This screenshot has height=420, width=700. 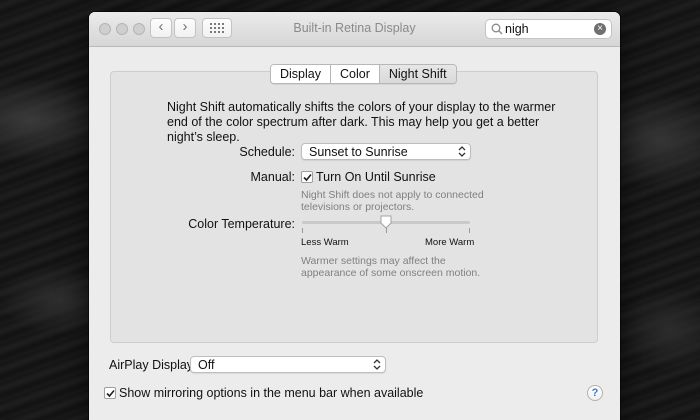 What do you see at coordinates (497, 29) in the screenshot?
I see `search-icon` at bounding box center [497, 29].